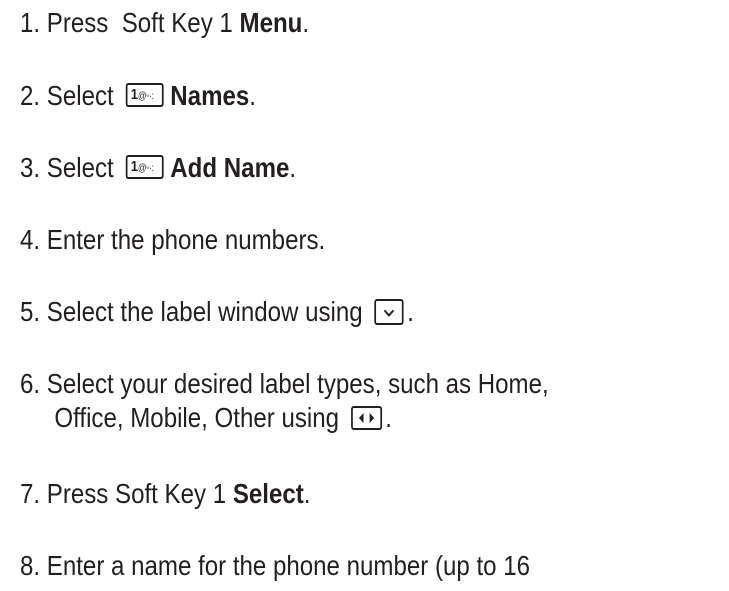  What do you see at coordinates (30, 167) in the screenshot?
I see `step-number: 3.` at bounding box center [30, 167].